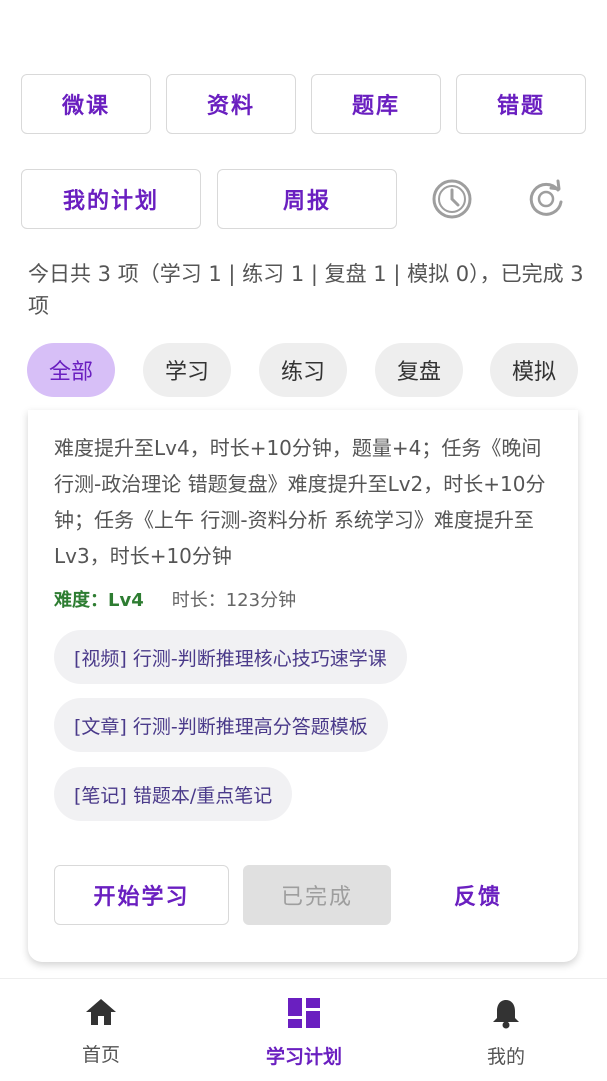 The height and width of the screenshot is (1081, 607). I want to click on nav-mine-label: 我的, so click(505, 1057).